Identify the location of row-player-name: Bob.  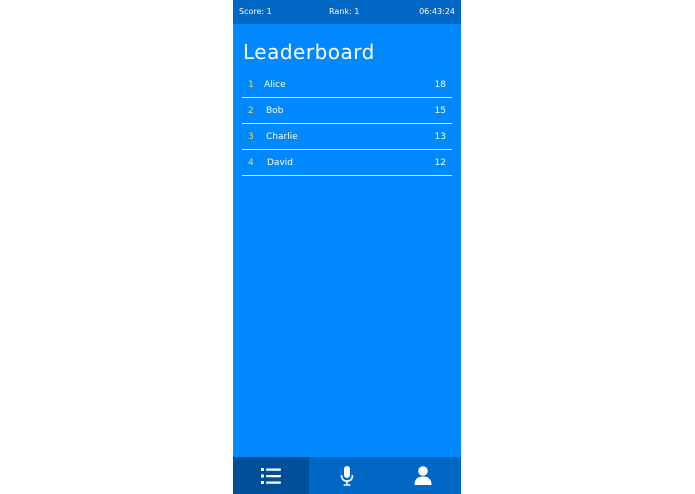
(275, 111).